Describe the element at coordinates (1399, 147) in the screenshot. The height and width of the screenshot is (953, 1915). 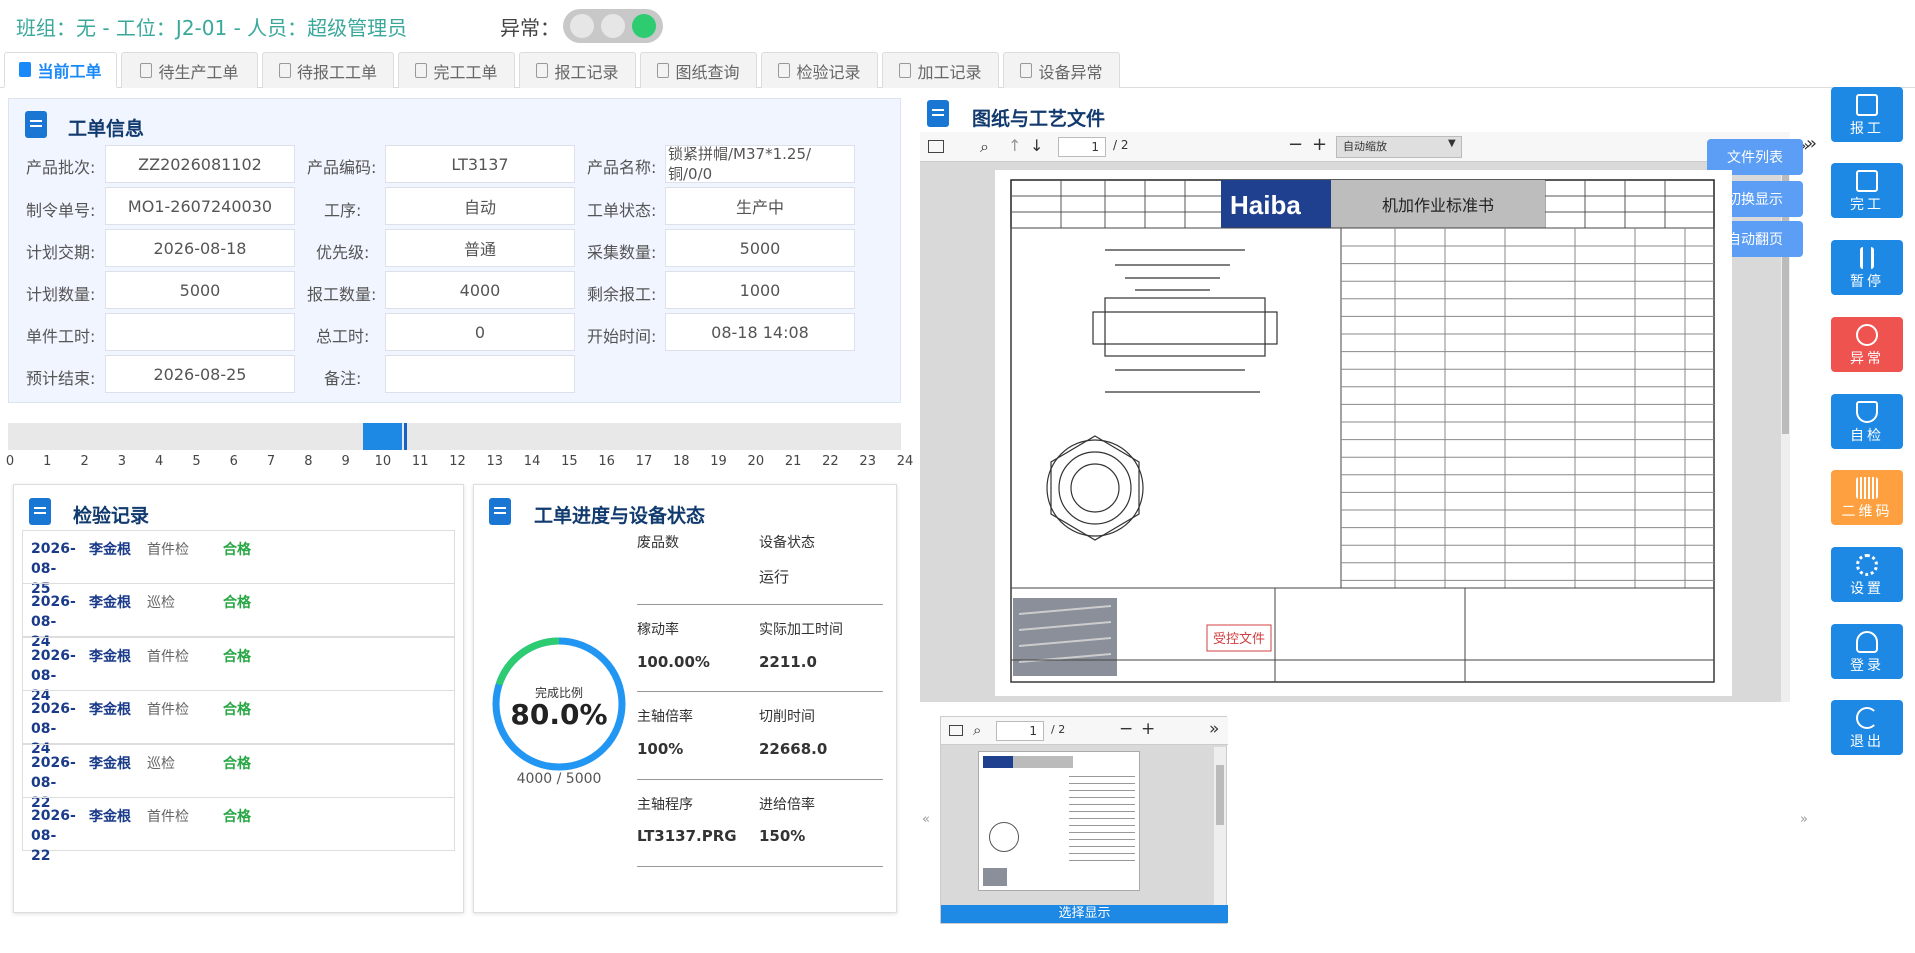
I see `zoom-select: 自动缩放` at that location.